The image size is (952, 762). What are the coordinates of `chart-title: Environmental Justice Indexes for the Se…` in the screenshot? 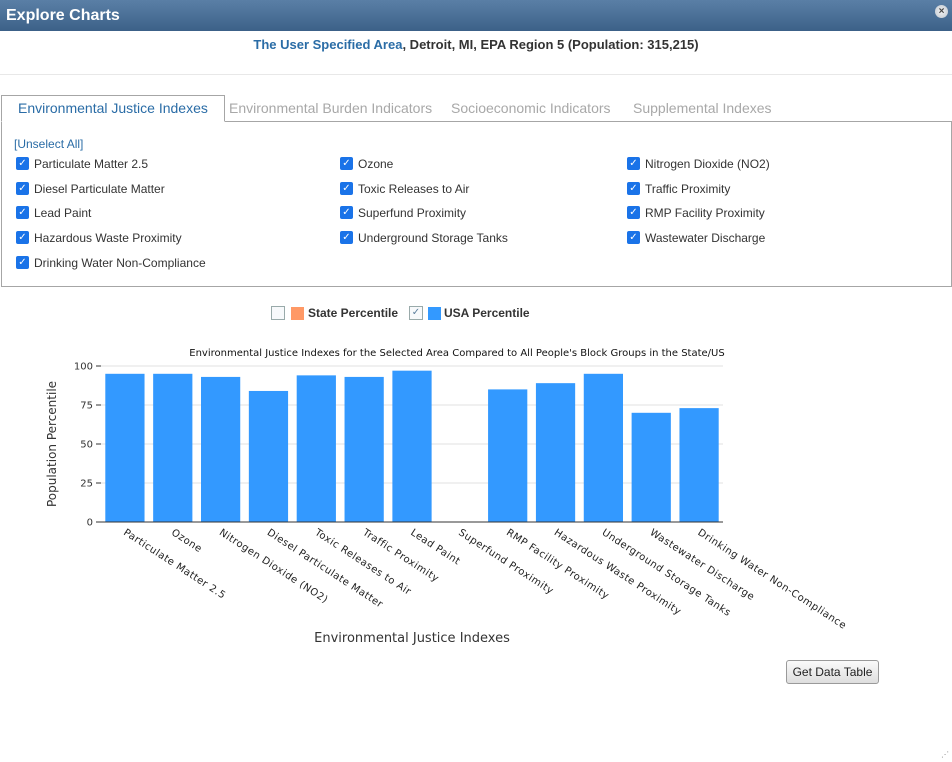 It's located at (456, 353).